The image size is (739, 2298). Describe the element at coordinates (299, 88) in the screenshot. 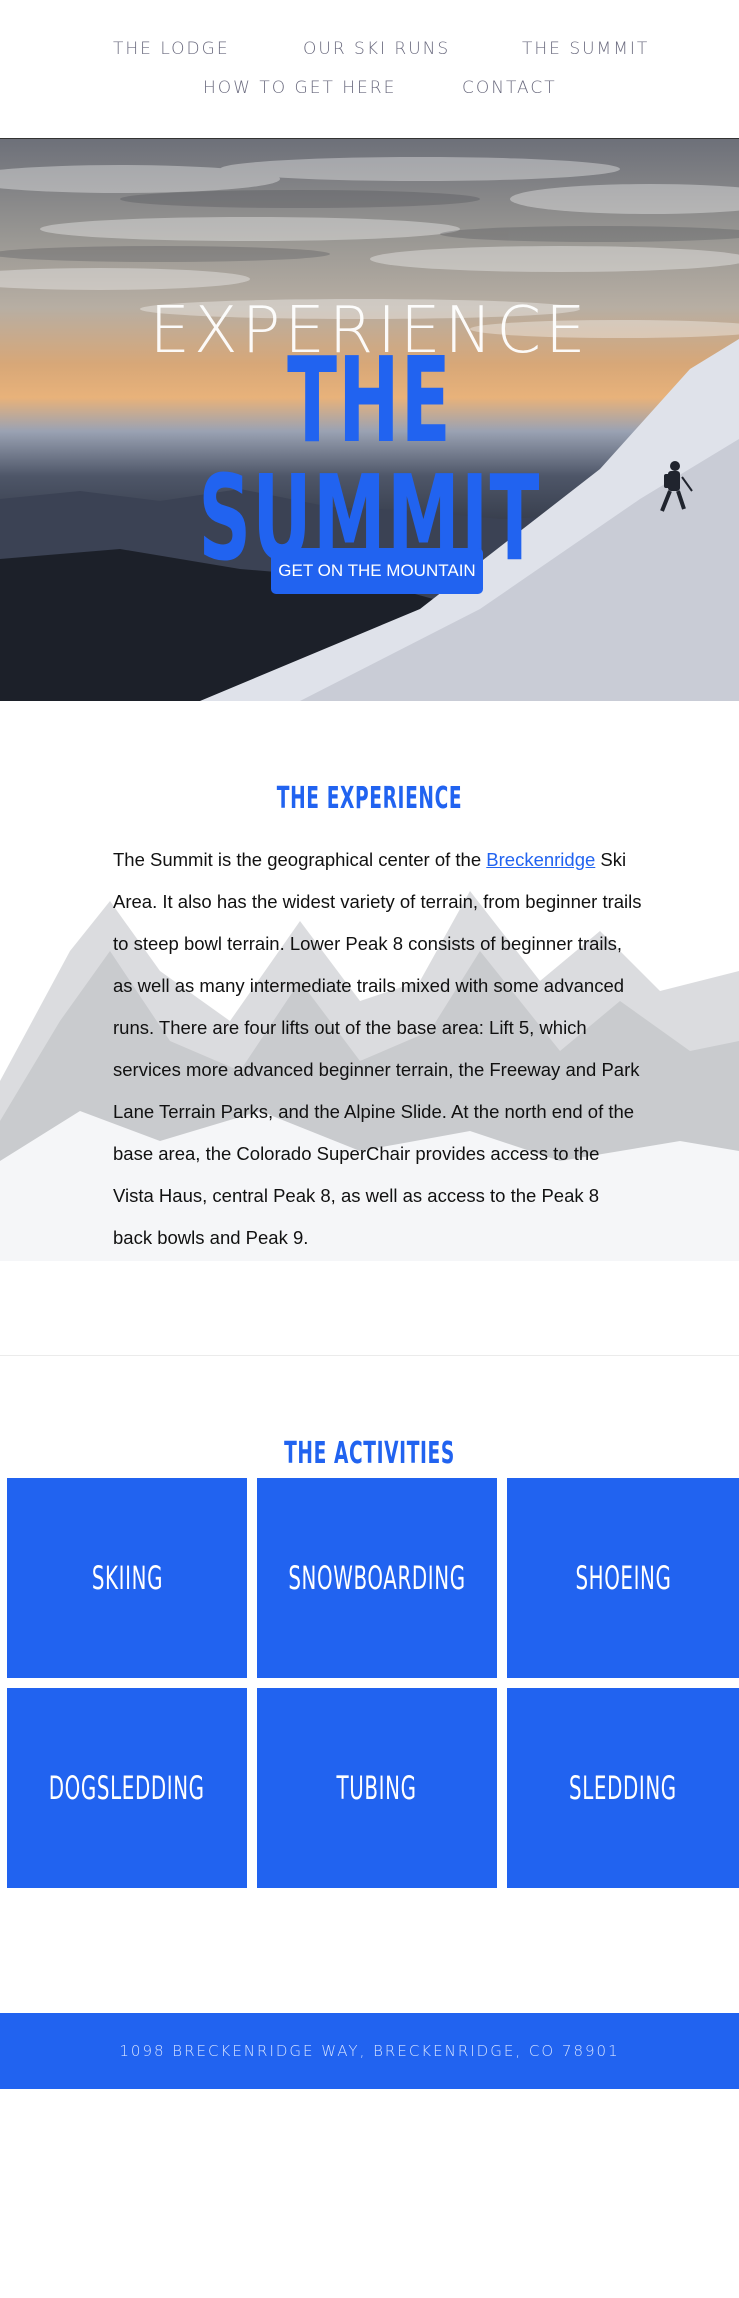

I see `nav-link-how-to-get-here: HOW TO GET HERE` at that location.